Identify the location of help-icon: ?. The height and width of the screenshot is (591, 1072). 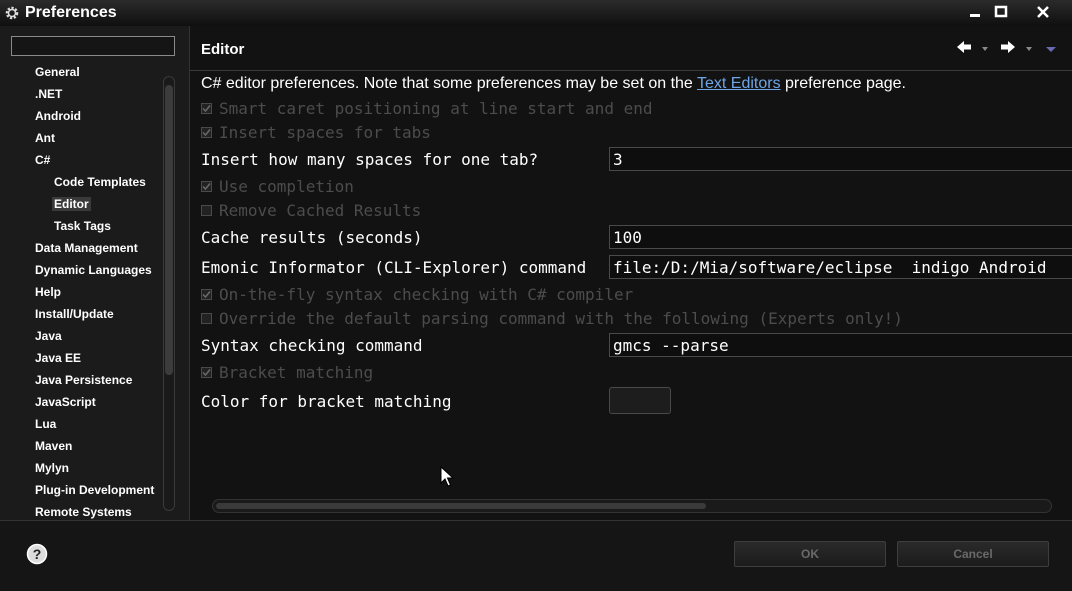
(37, 554).